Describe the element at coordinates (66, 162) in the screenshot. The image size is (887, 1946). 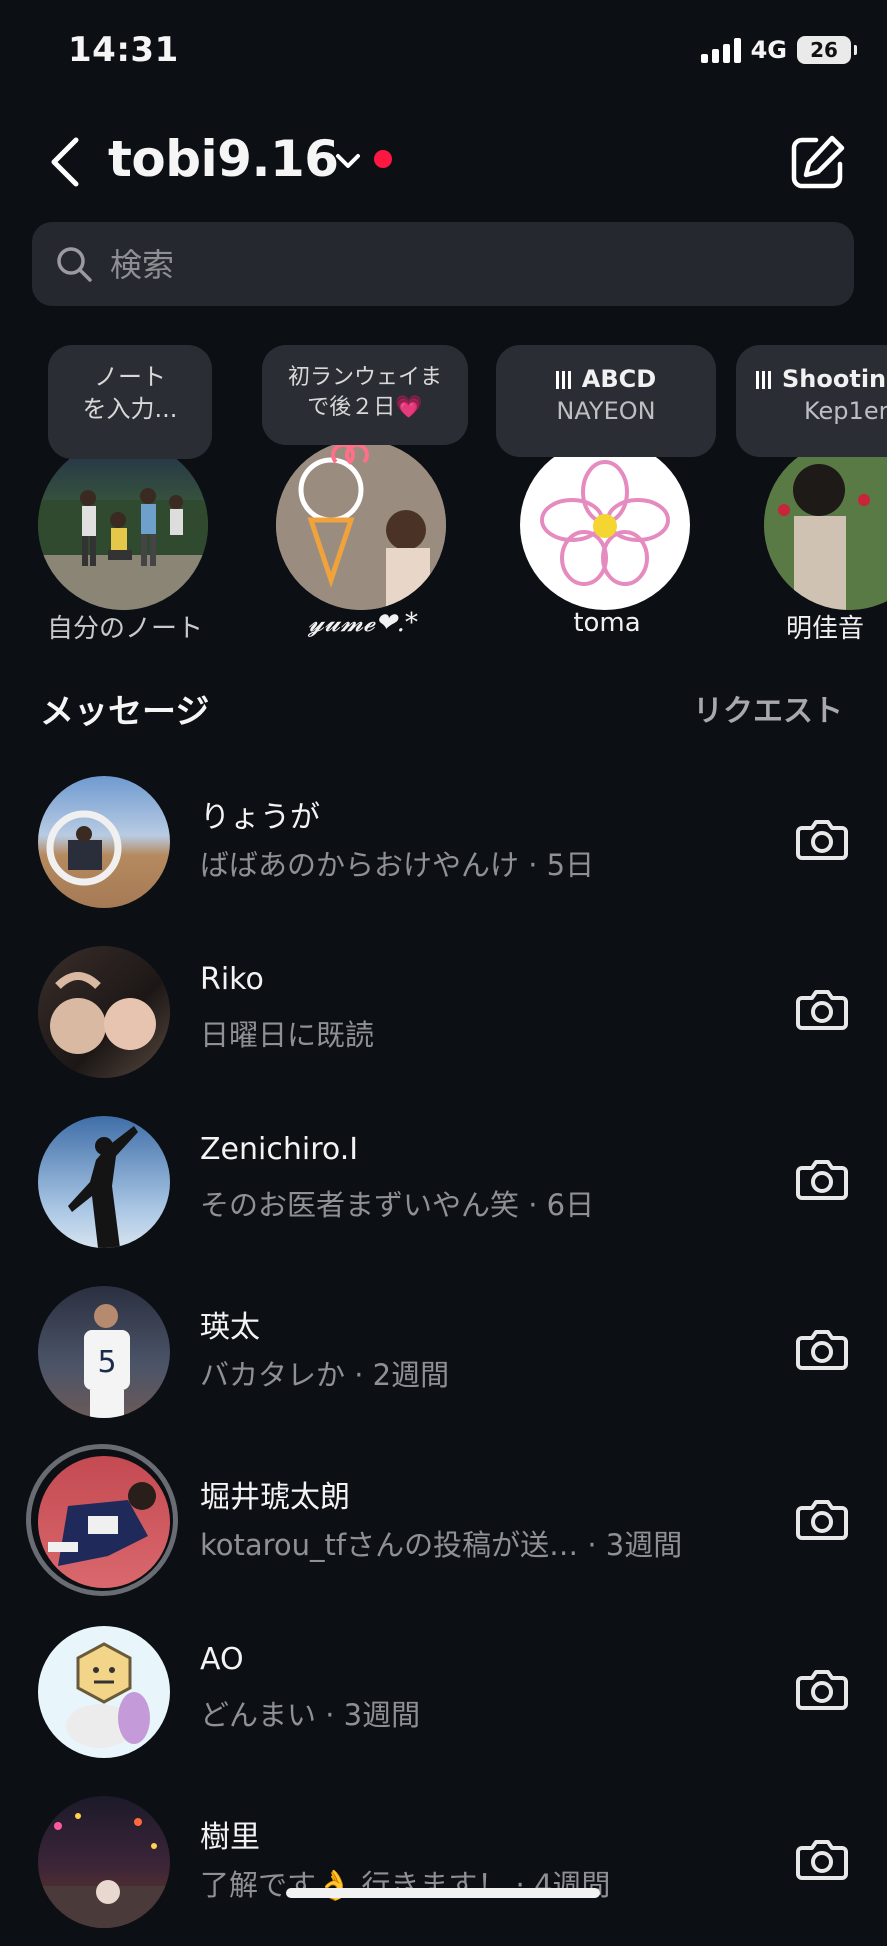
I see `back-arrow-icon` at that location.